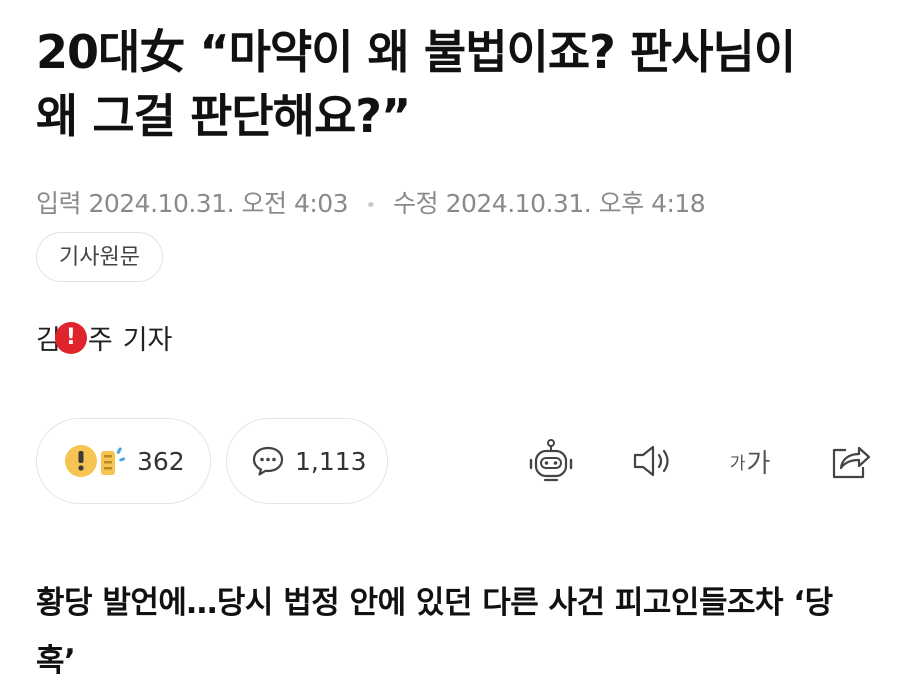 Image resolution: width=900 pixels, height=697 pixels. What do you see at coordinates (737, 463) in the screenshot?
I see `font-size-small-glyph: 가` at bounding box center [737, 463].